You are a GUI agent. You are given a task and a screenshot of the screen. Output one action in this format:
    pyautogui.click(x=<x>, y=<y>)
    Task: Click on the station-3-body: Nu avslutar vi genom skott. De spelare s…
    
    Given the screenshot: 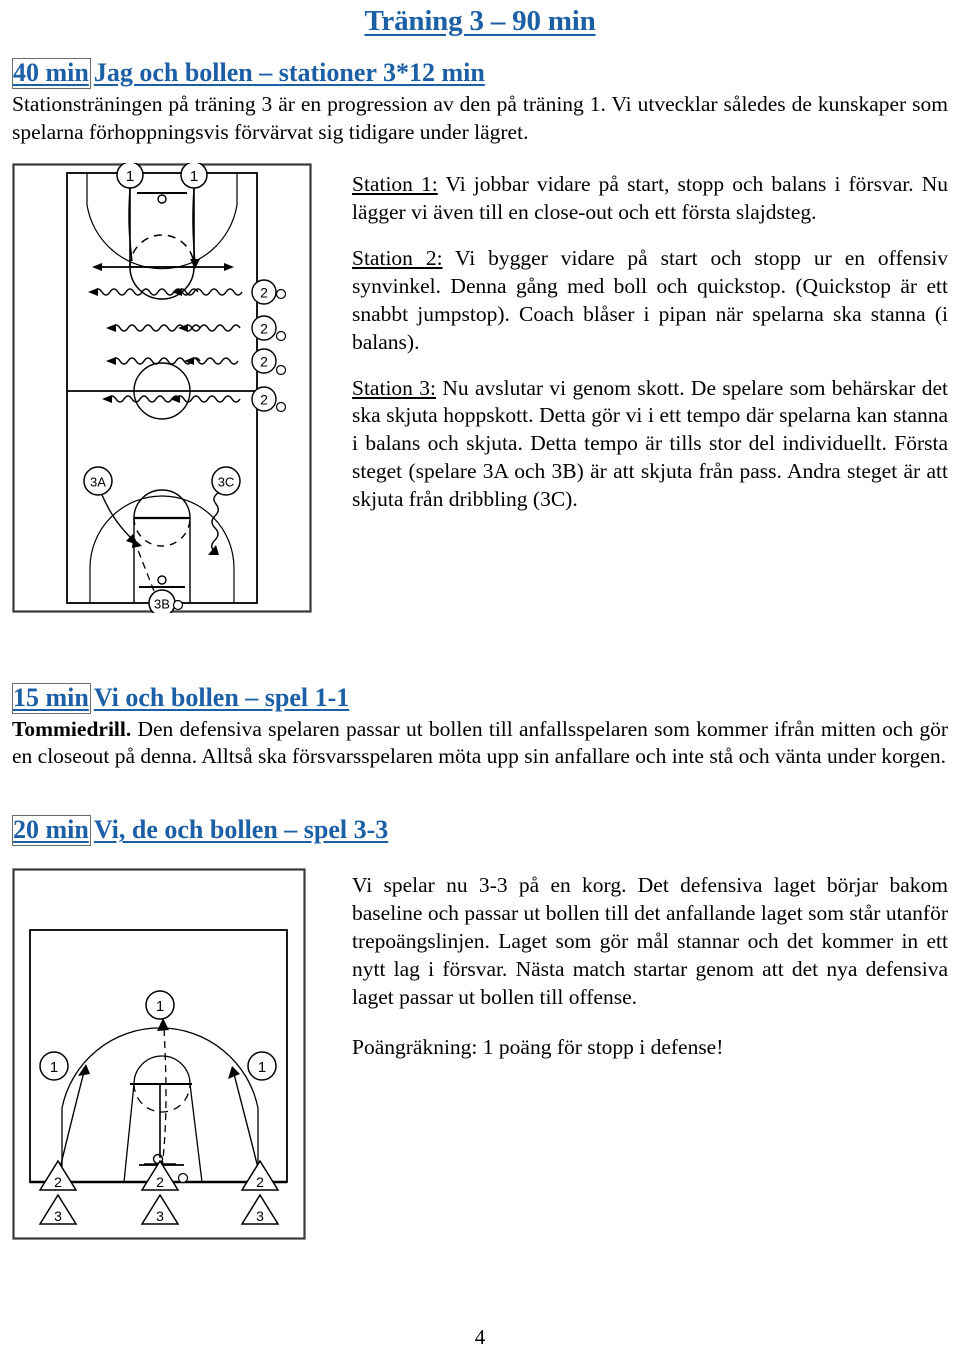 What is the action you would take?
    pyautogui.click(x=650, y=443)
    